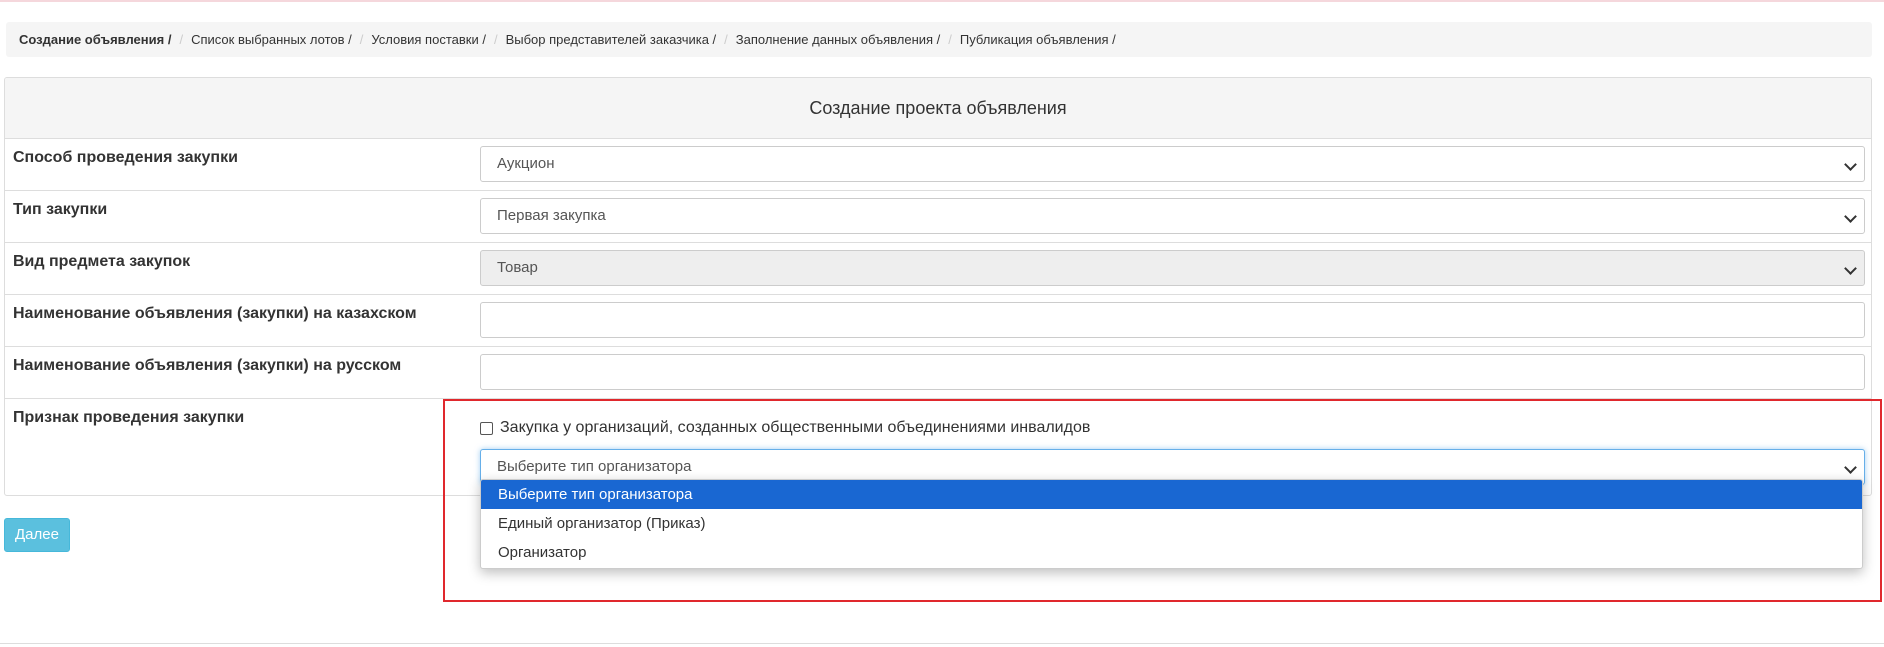 This screenshot has height=647, width=1884. I want to click on breadcrumb-item-delivery: Условия поставки /, so click(428, 39).